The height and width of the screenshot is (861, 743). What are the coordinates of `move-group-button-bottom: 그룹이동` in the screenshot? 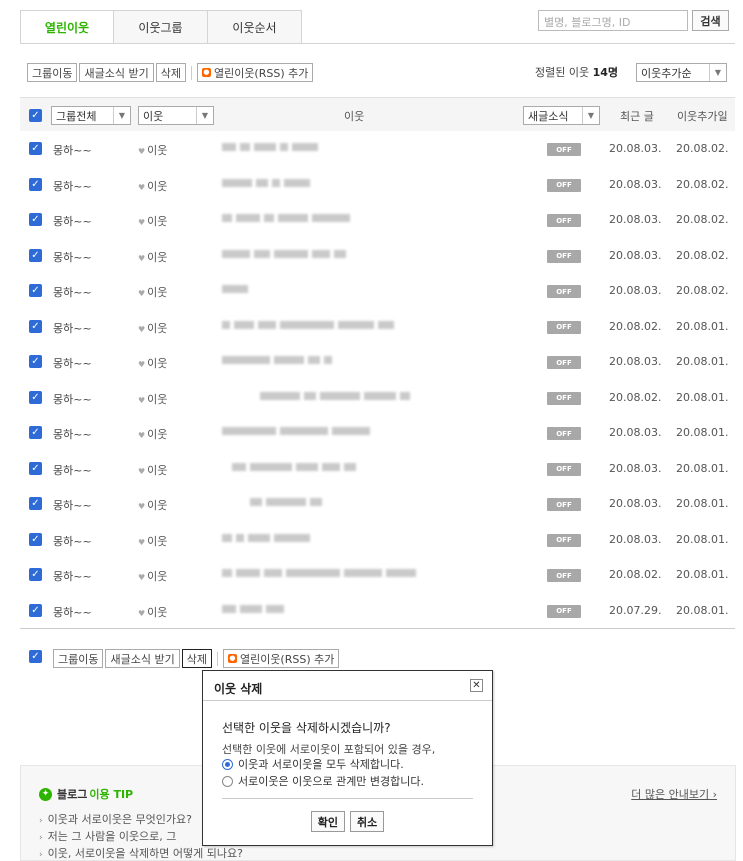 It's located at (78, 658).